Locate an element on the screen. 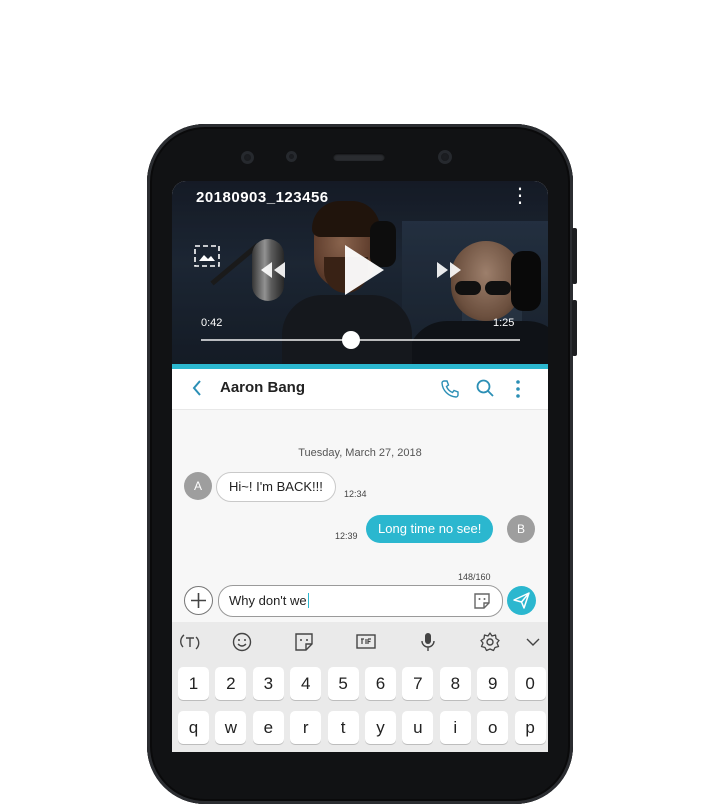 The image size is (720, 804). back-arrow-icon is located at coordinates (197, 388).